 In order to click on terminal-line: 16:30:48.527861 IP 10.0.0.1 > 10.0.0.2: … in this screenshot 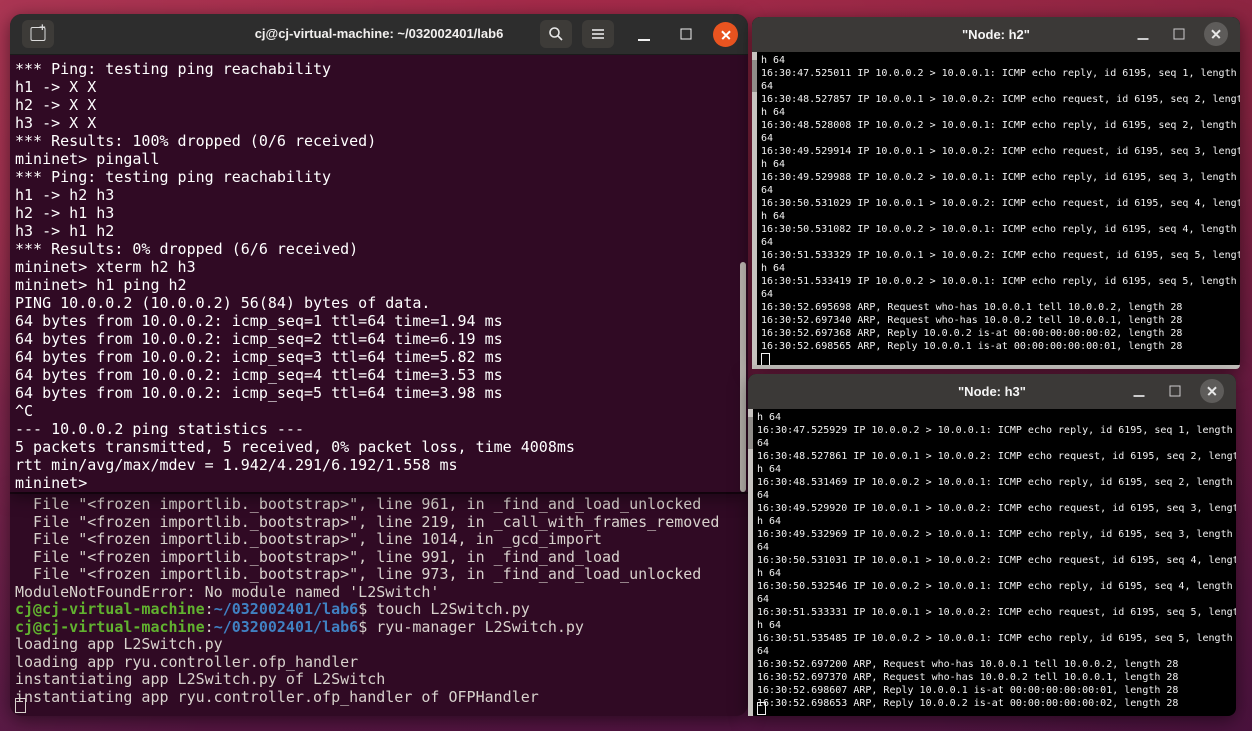, I will do `click(996, 456)`.